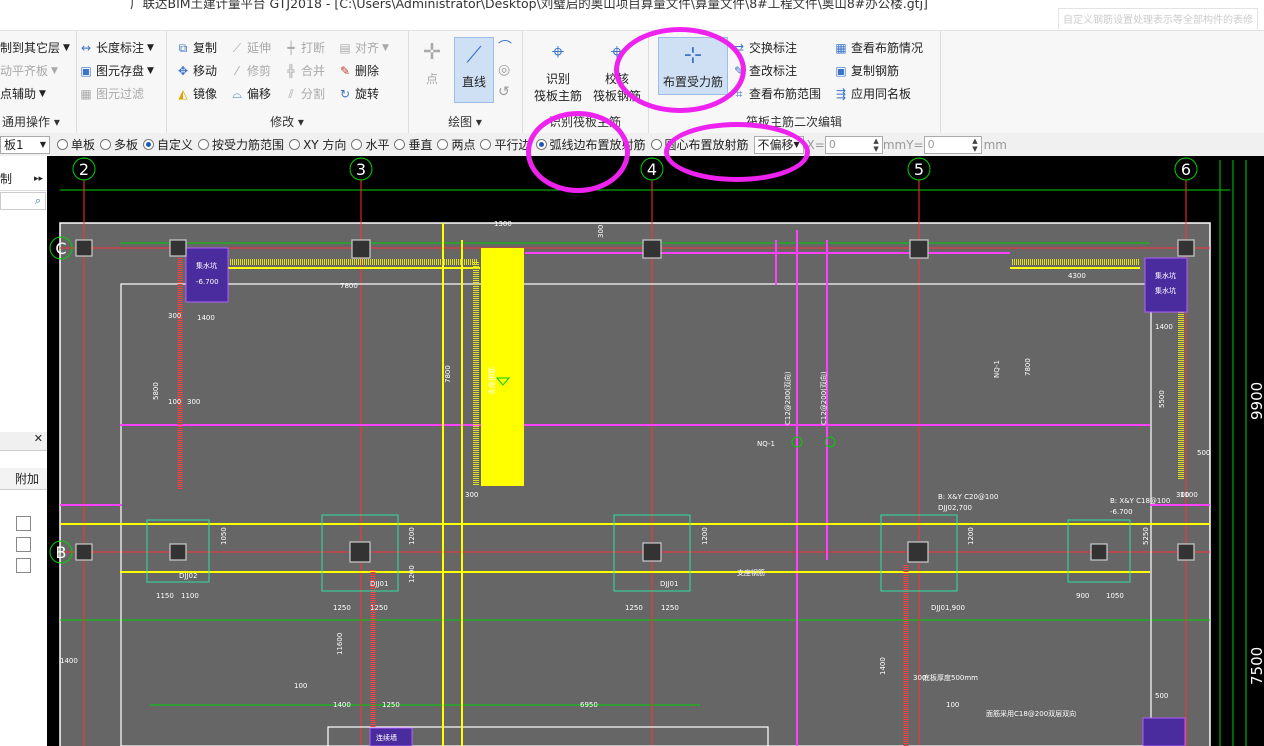 The image size is (1264, 746). What do you see at coordinates (363, 47) in the screenshot?
I see `align-button: ▤ 对齐 ▼` at bounding box center [363, 47].